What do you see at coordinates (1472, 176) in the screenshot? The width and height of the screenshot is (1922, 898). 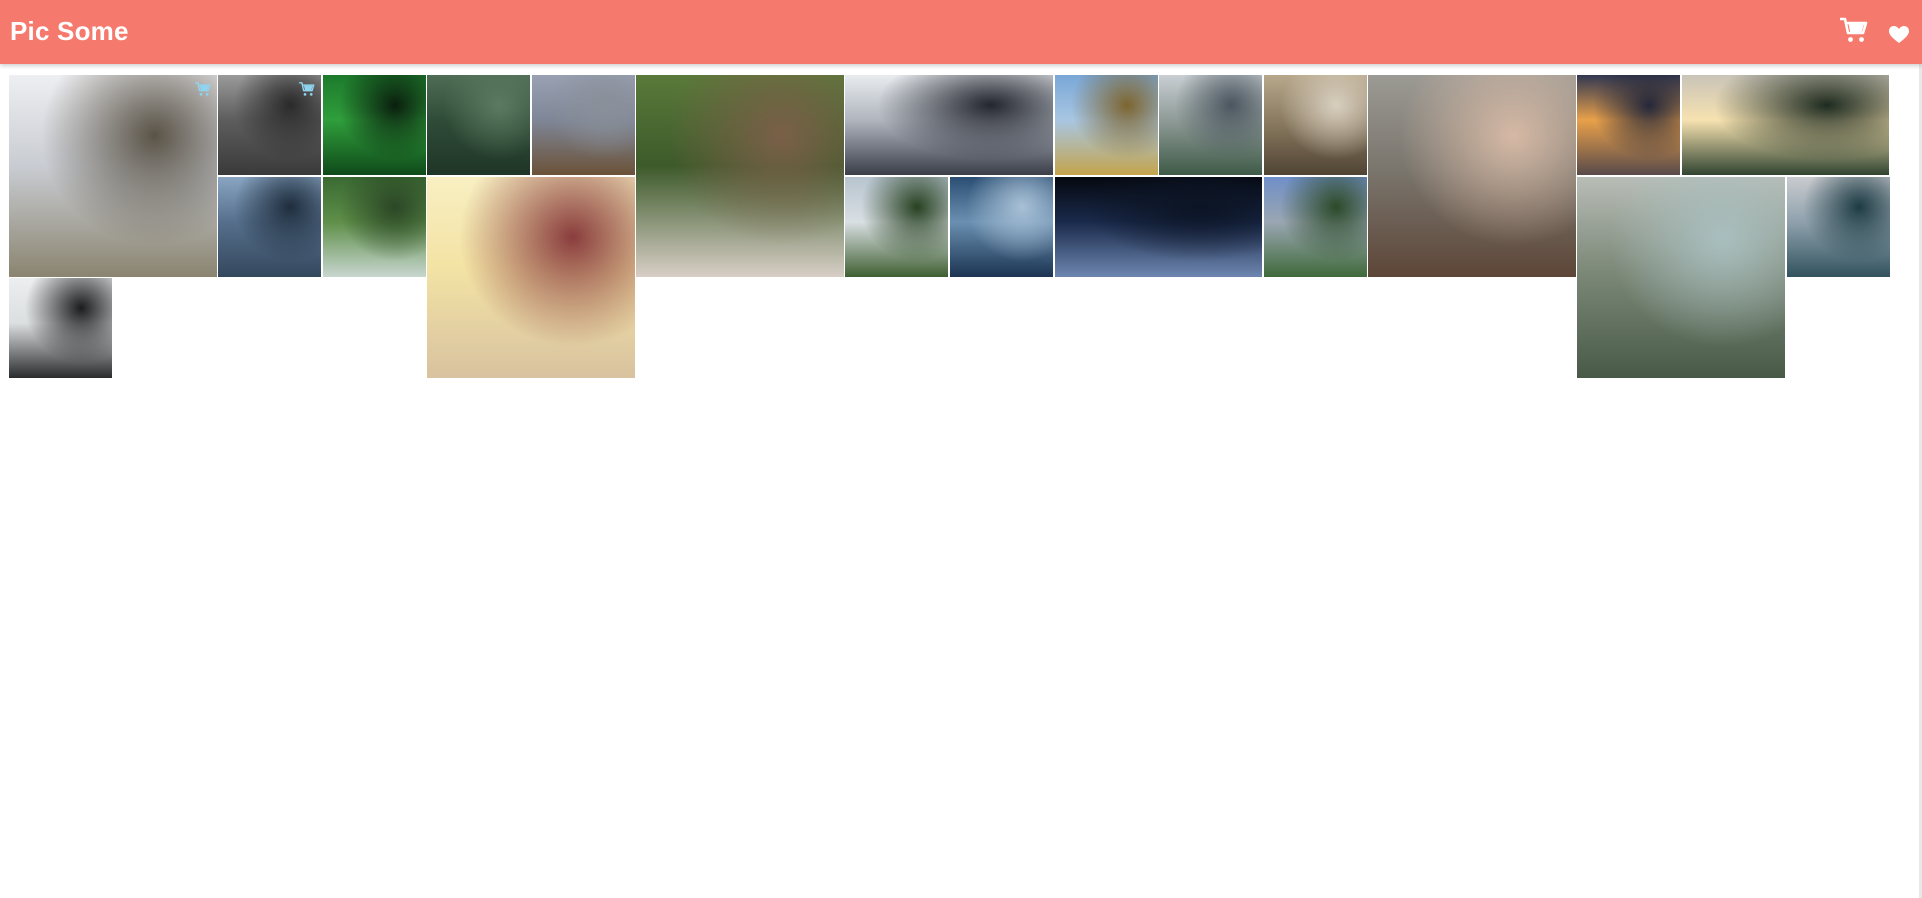 I see `photo-woman-portrait` at bounding box center [1472, 176].